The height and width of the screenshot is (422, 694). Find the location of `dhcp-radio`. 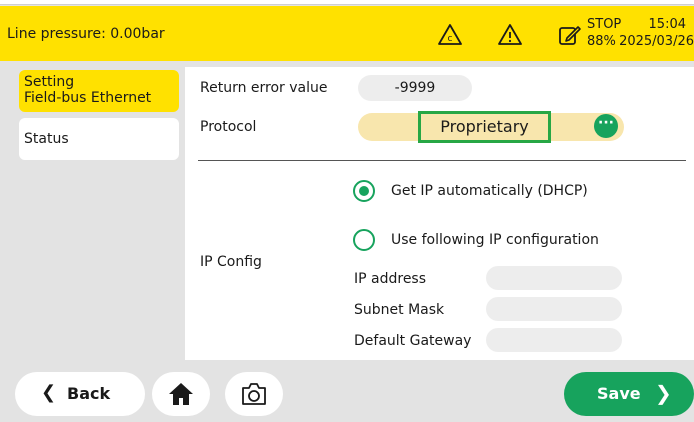

dhcp-radio is located at coordinates (364, 191).